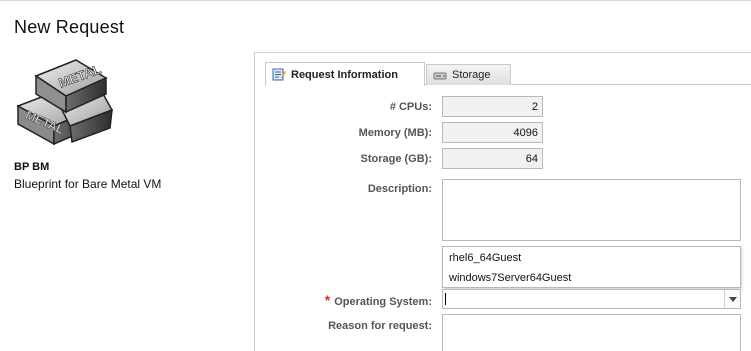 The width and height of the screenshot is (751, 351). I want to click on tab-storage: Storage, so click(468, 74).